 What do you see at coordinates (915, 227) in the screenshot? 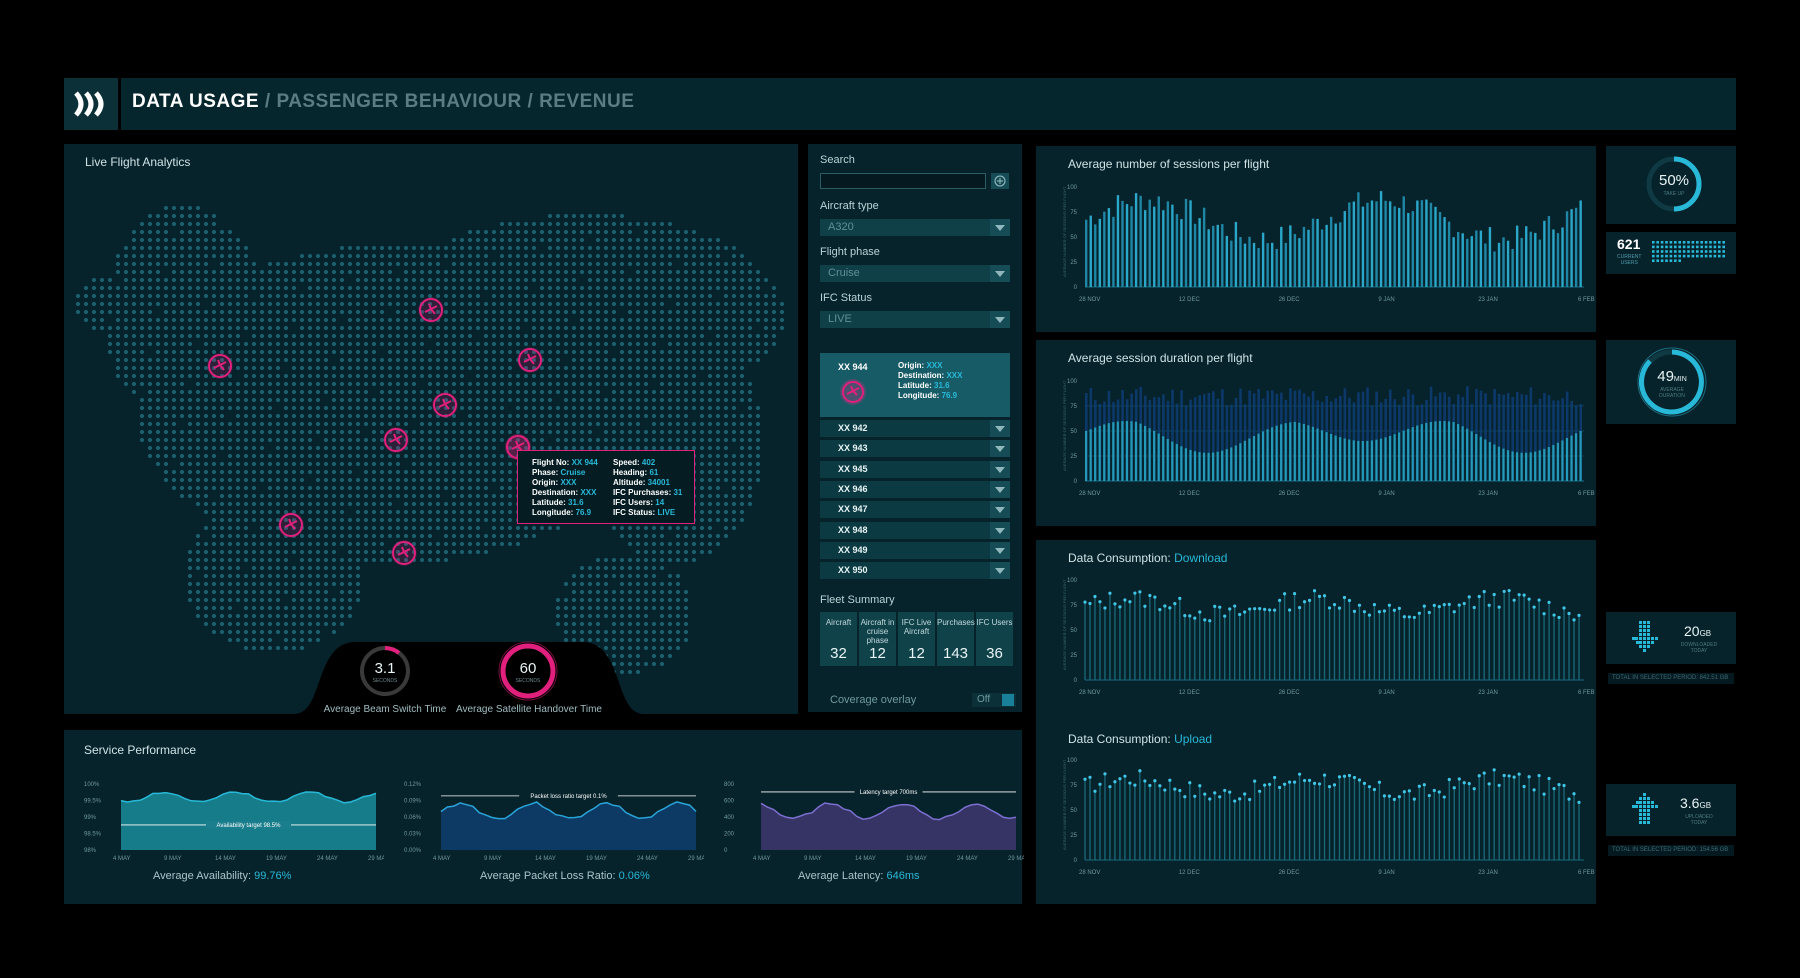
I see `aircraft-type-select: A320` at bounding box center [915, 227].